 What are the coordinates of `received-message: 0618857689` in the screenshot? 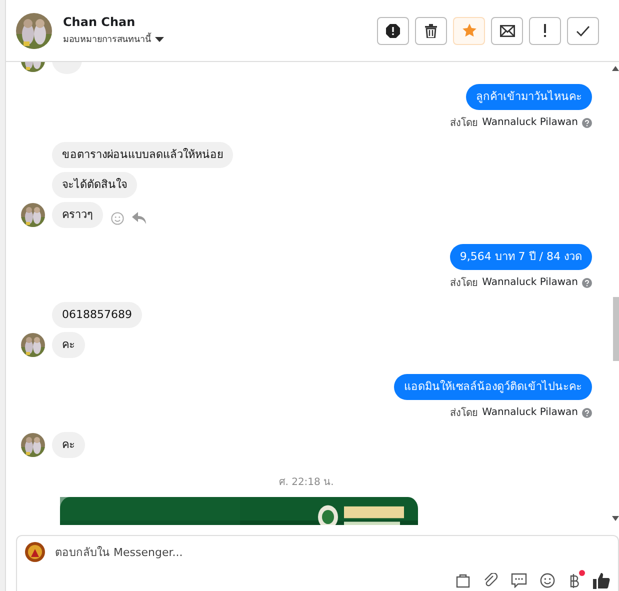 It's located at (97, 315).